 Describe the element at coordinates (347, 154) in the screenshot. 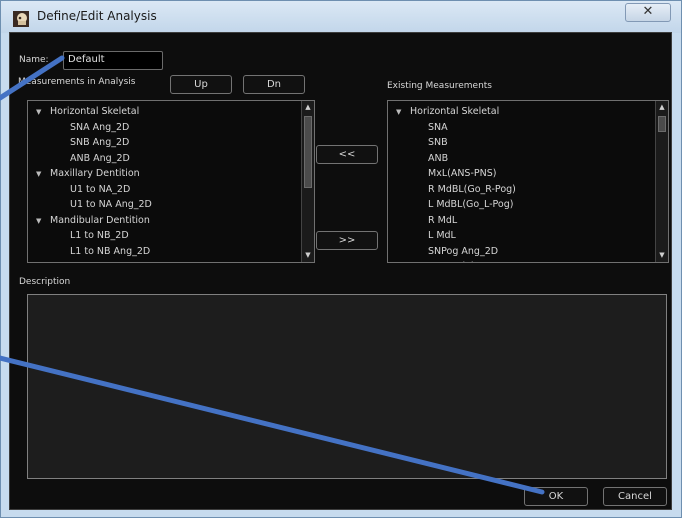

I see `add-to-analysis-button: <<` at that location.